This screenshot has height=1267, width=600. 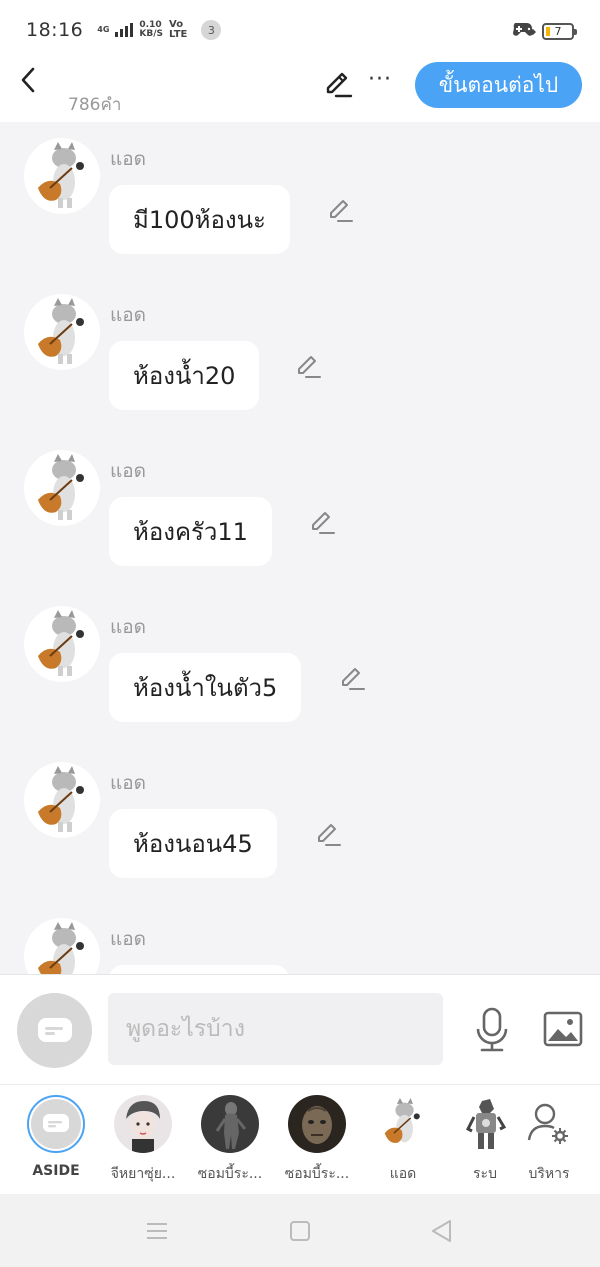 I want to click on signal-icon, so click(x=124, y=30).